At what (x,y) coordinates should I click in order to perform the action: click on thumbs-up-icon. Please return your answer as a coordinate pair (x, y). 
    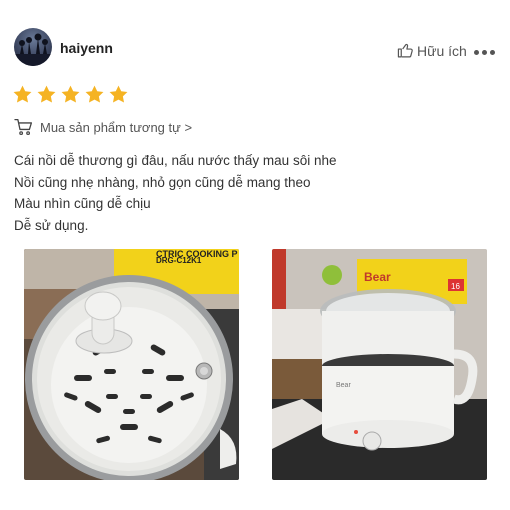
    Looking at the image, I should click on (405, 50).